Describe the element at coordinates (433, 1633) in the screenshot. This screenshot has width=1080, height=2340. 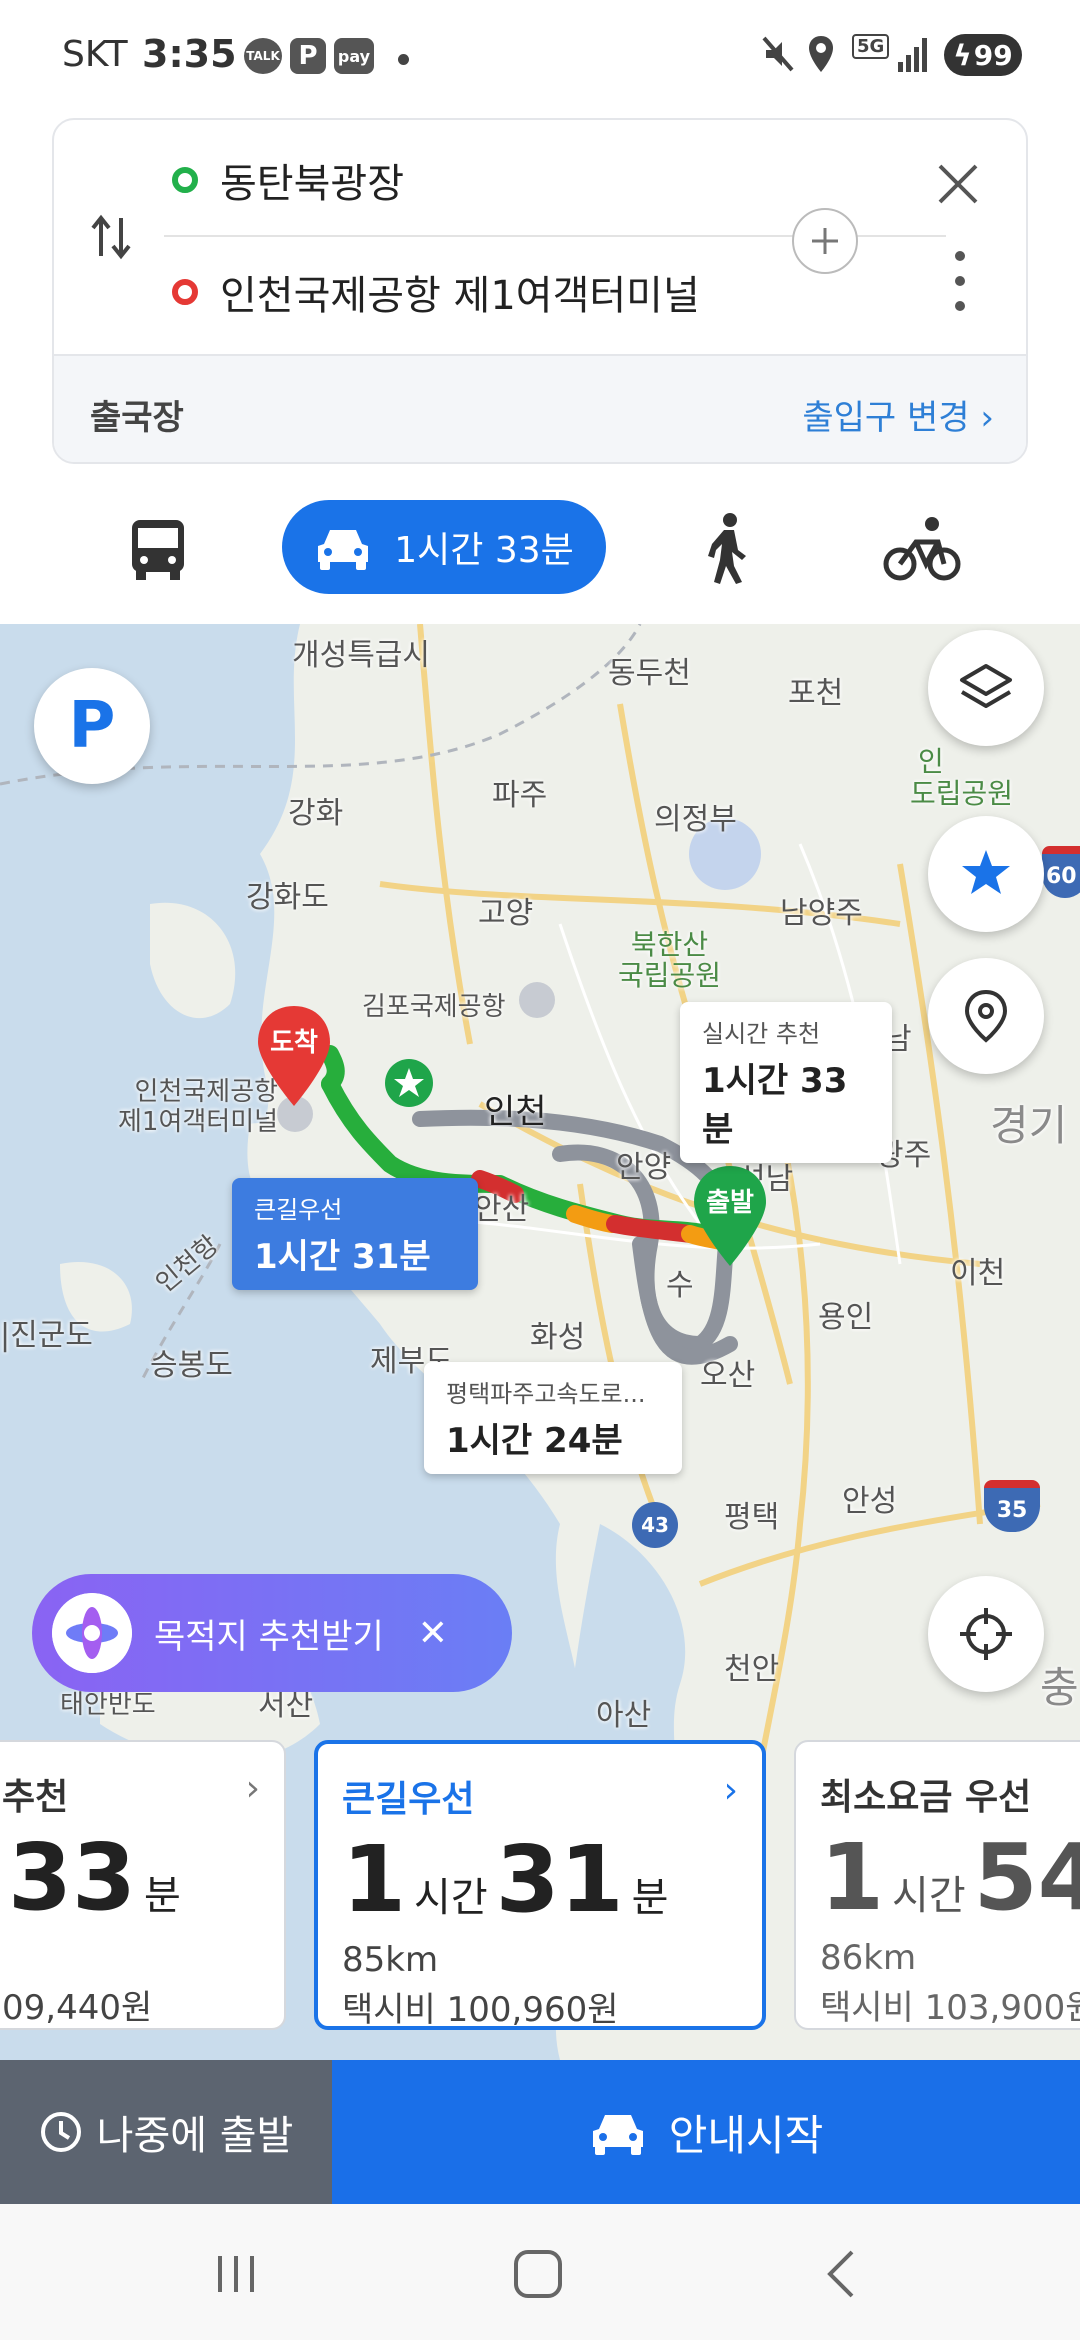
I see `close-icon: ✕` at that location.